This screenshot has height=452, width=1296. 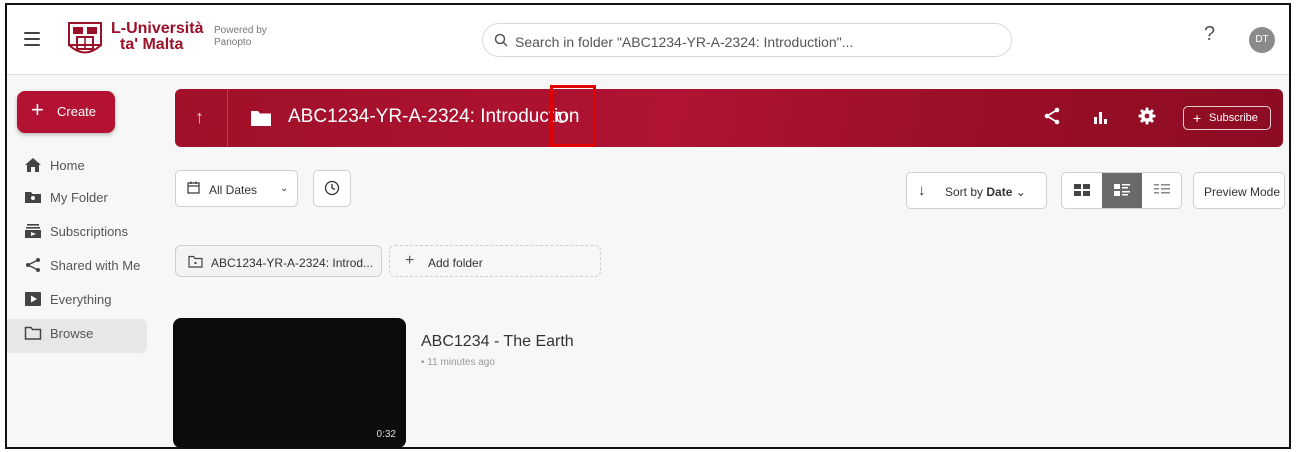 What do you see at coordinates (434, 116) in the screenshot?
I see `folder-title: ABC1234-YR-A-2324: Introduction` at bounding box center [434, 116].